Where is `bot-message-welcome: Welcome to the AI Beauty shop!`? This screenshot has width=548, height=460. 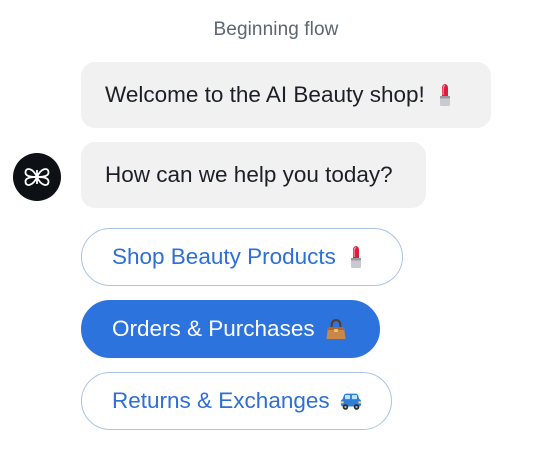
bot-message-welcome: Welcome to the AI Beauty shop! is located at coordinates (286, 95).